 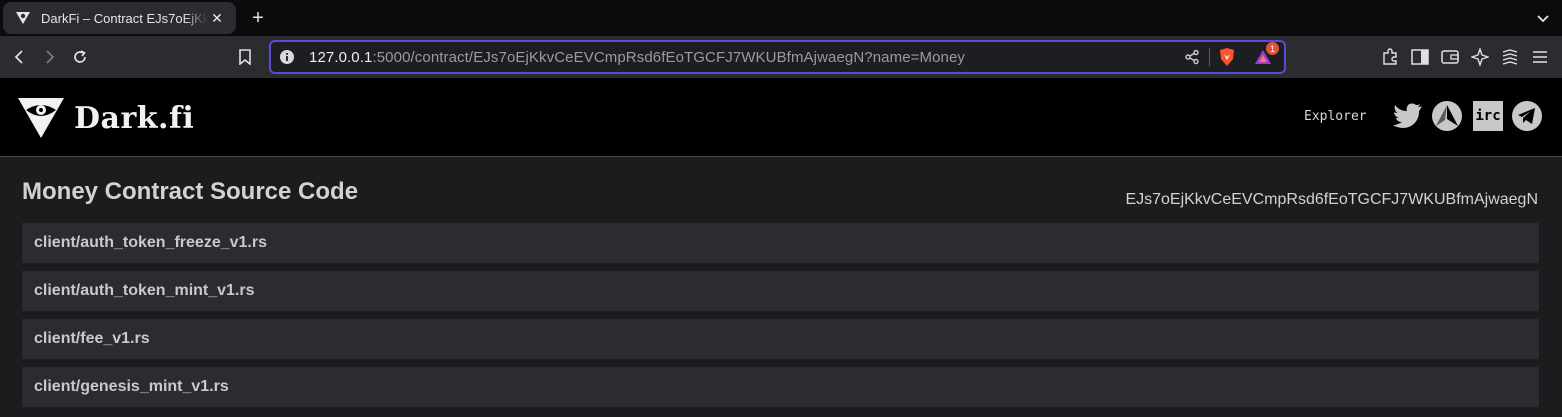 What do you see at coordinates (258, 18) in the screenshot?
I see `new-tab-icon: +` at bounding box center [258, 18].